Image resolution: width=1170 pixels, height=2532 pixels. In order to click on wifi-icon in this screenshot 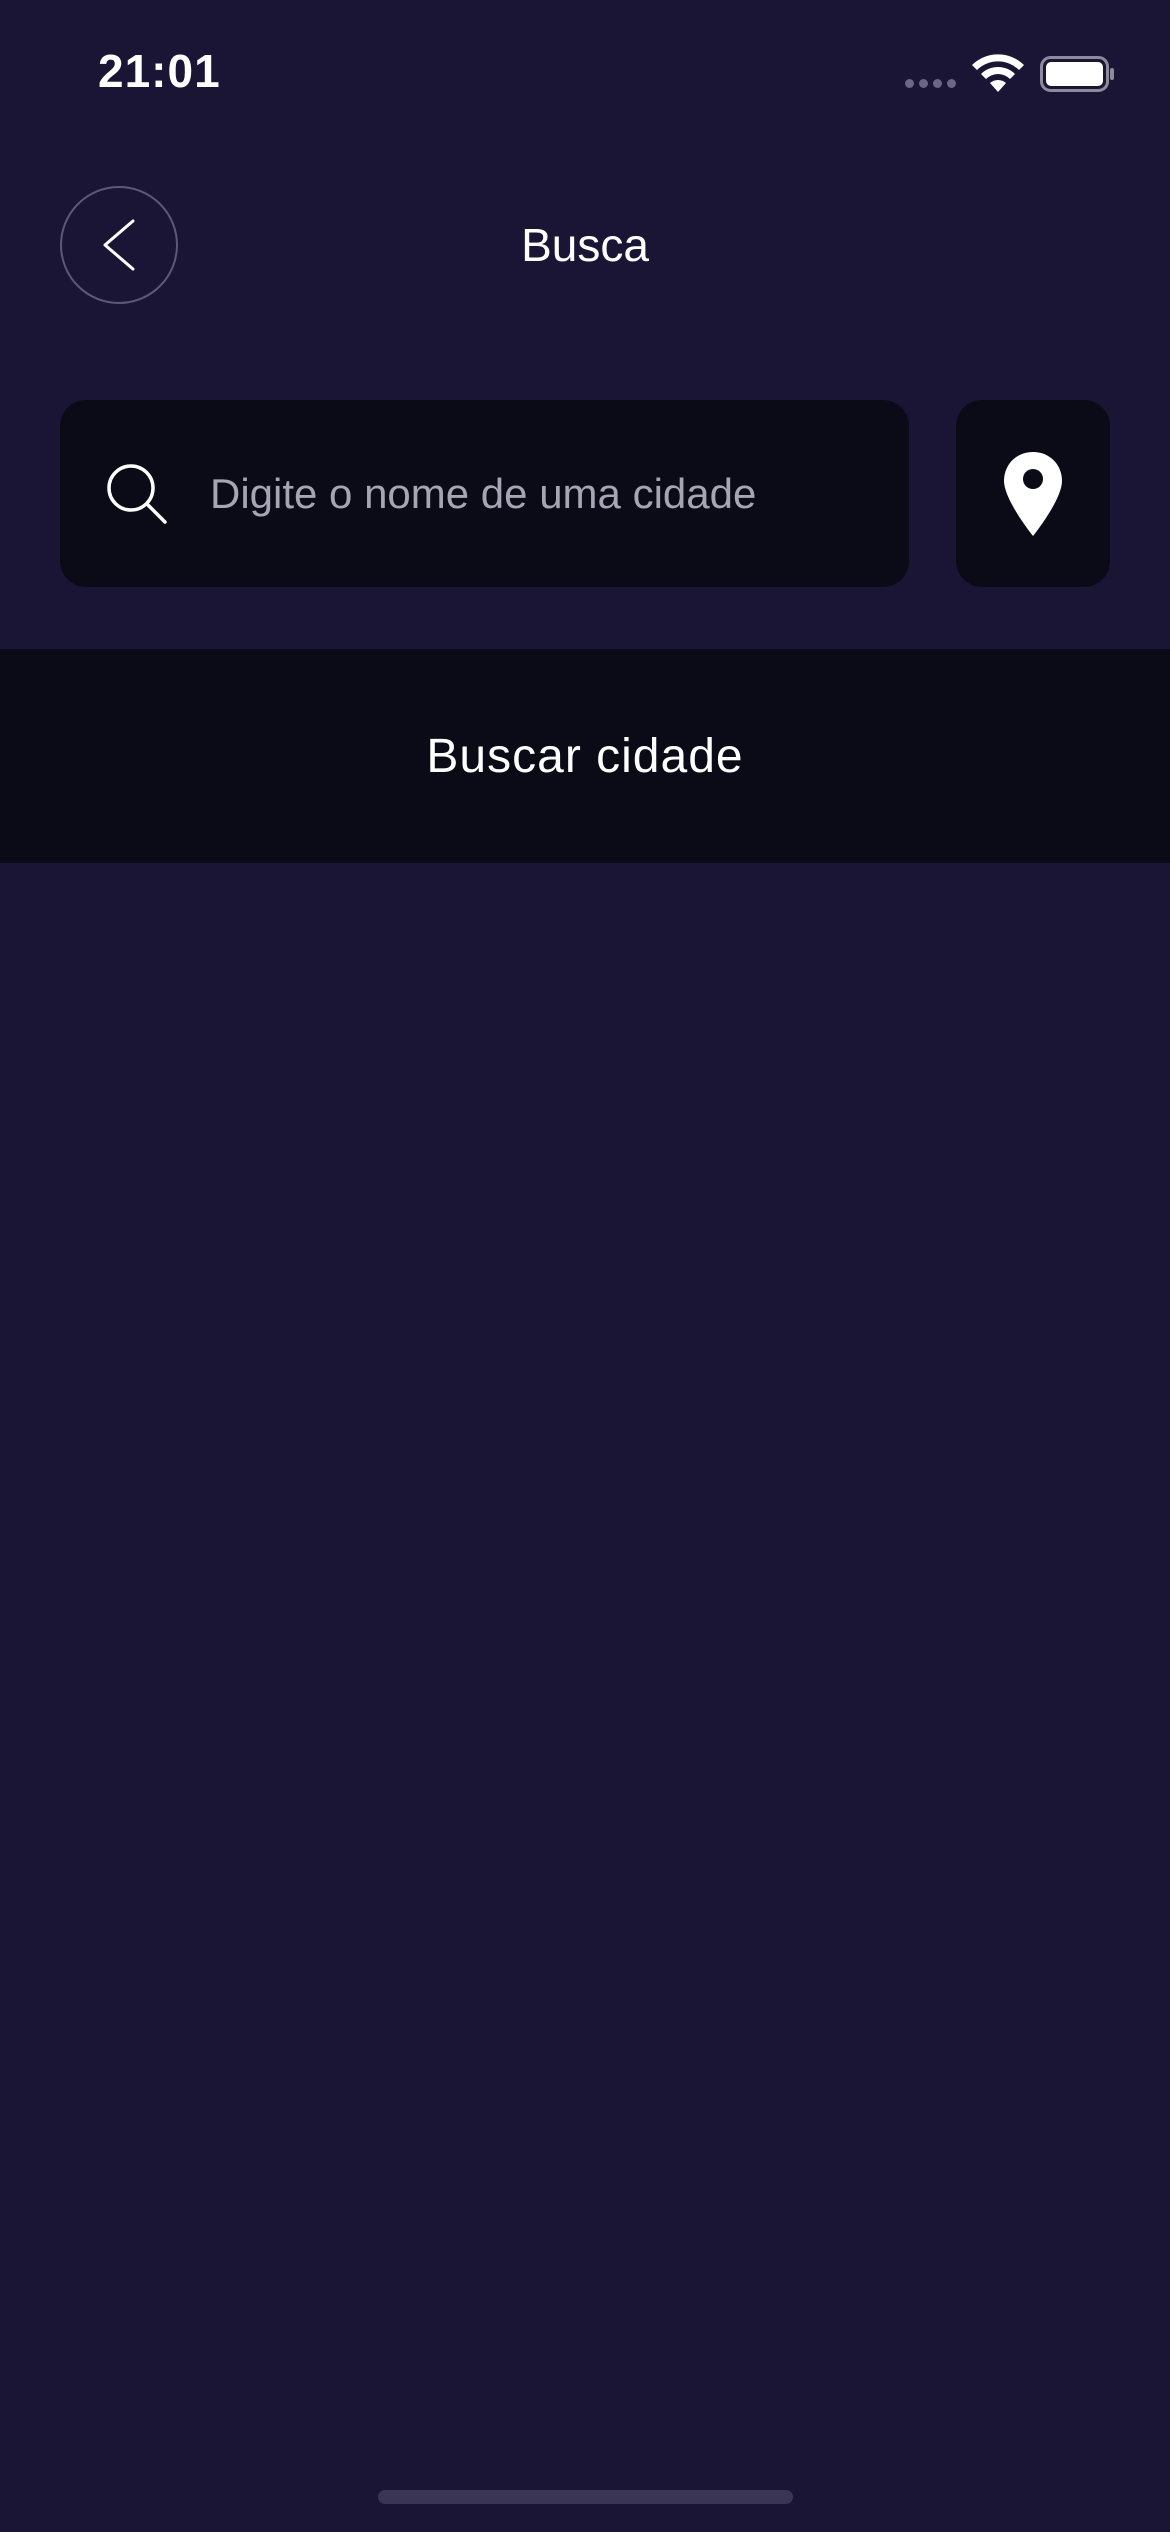, I will do `click(998, 73)`.